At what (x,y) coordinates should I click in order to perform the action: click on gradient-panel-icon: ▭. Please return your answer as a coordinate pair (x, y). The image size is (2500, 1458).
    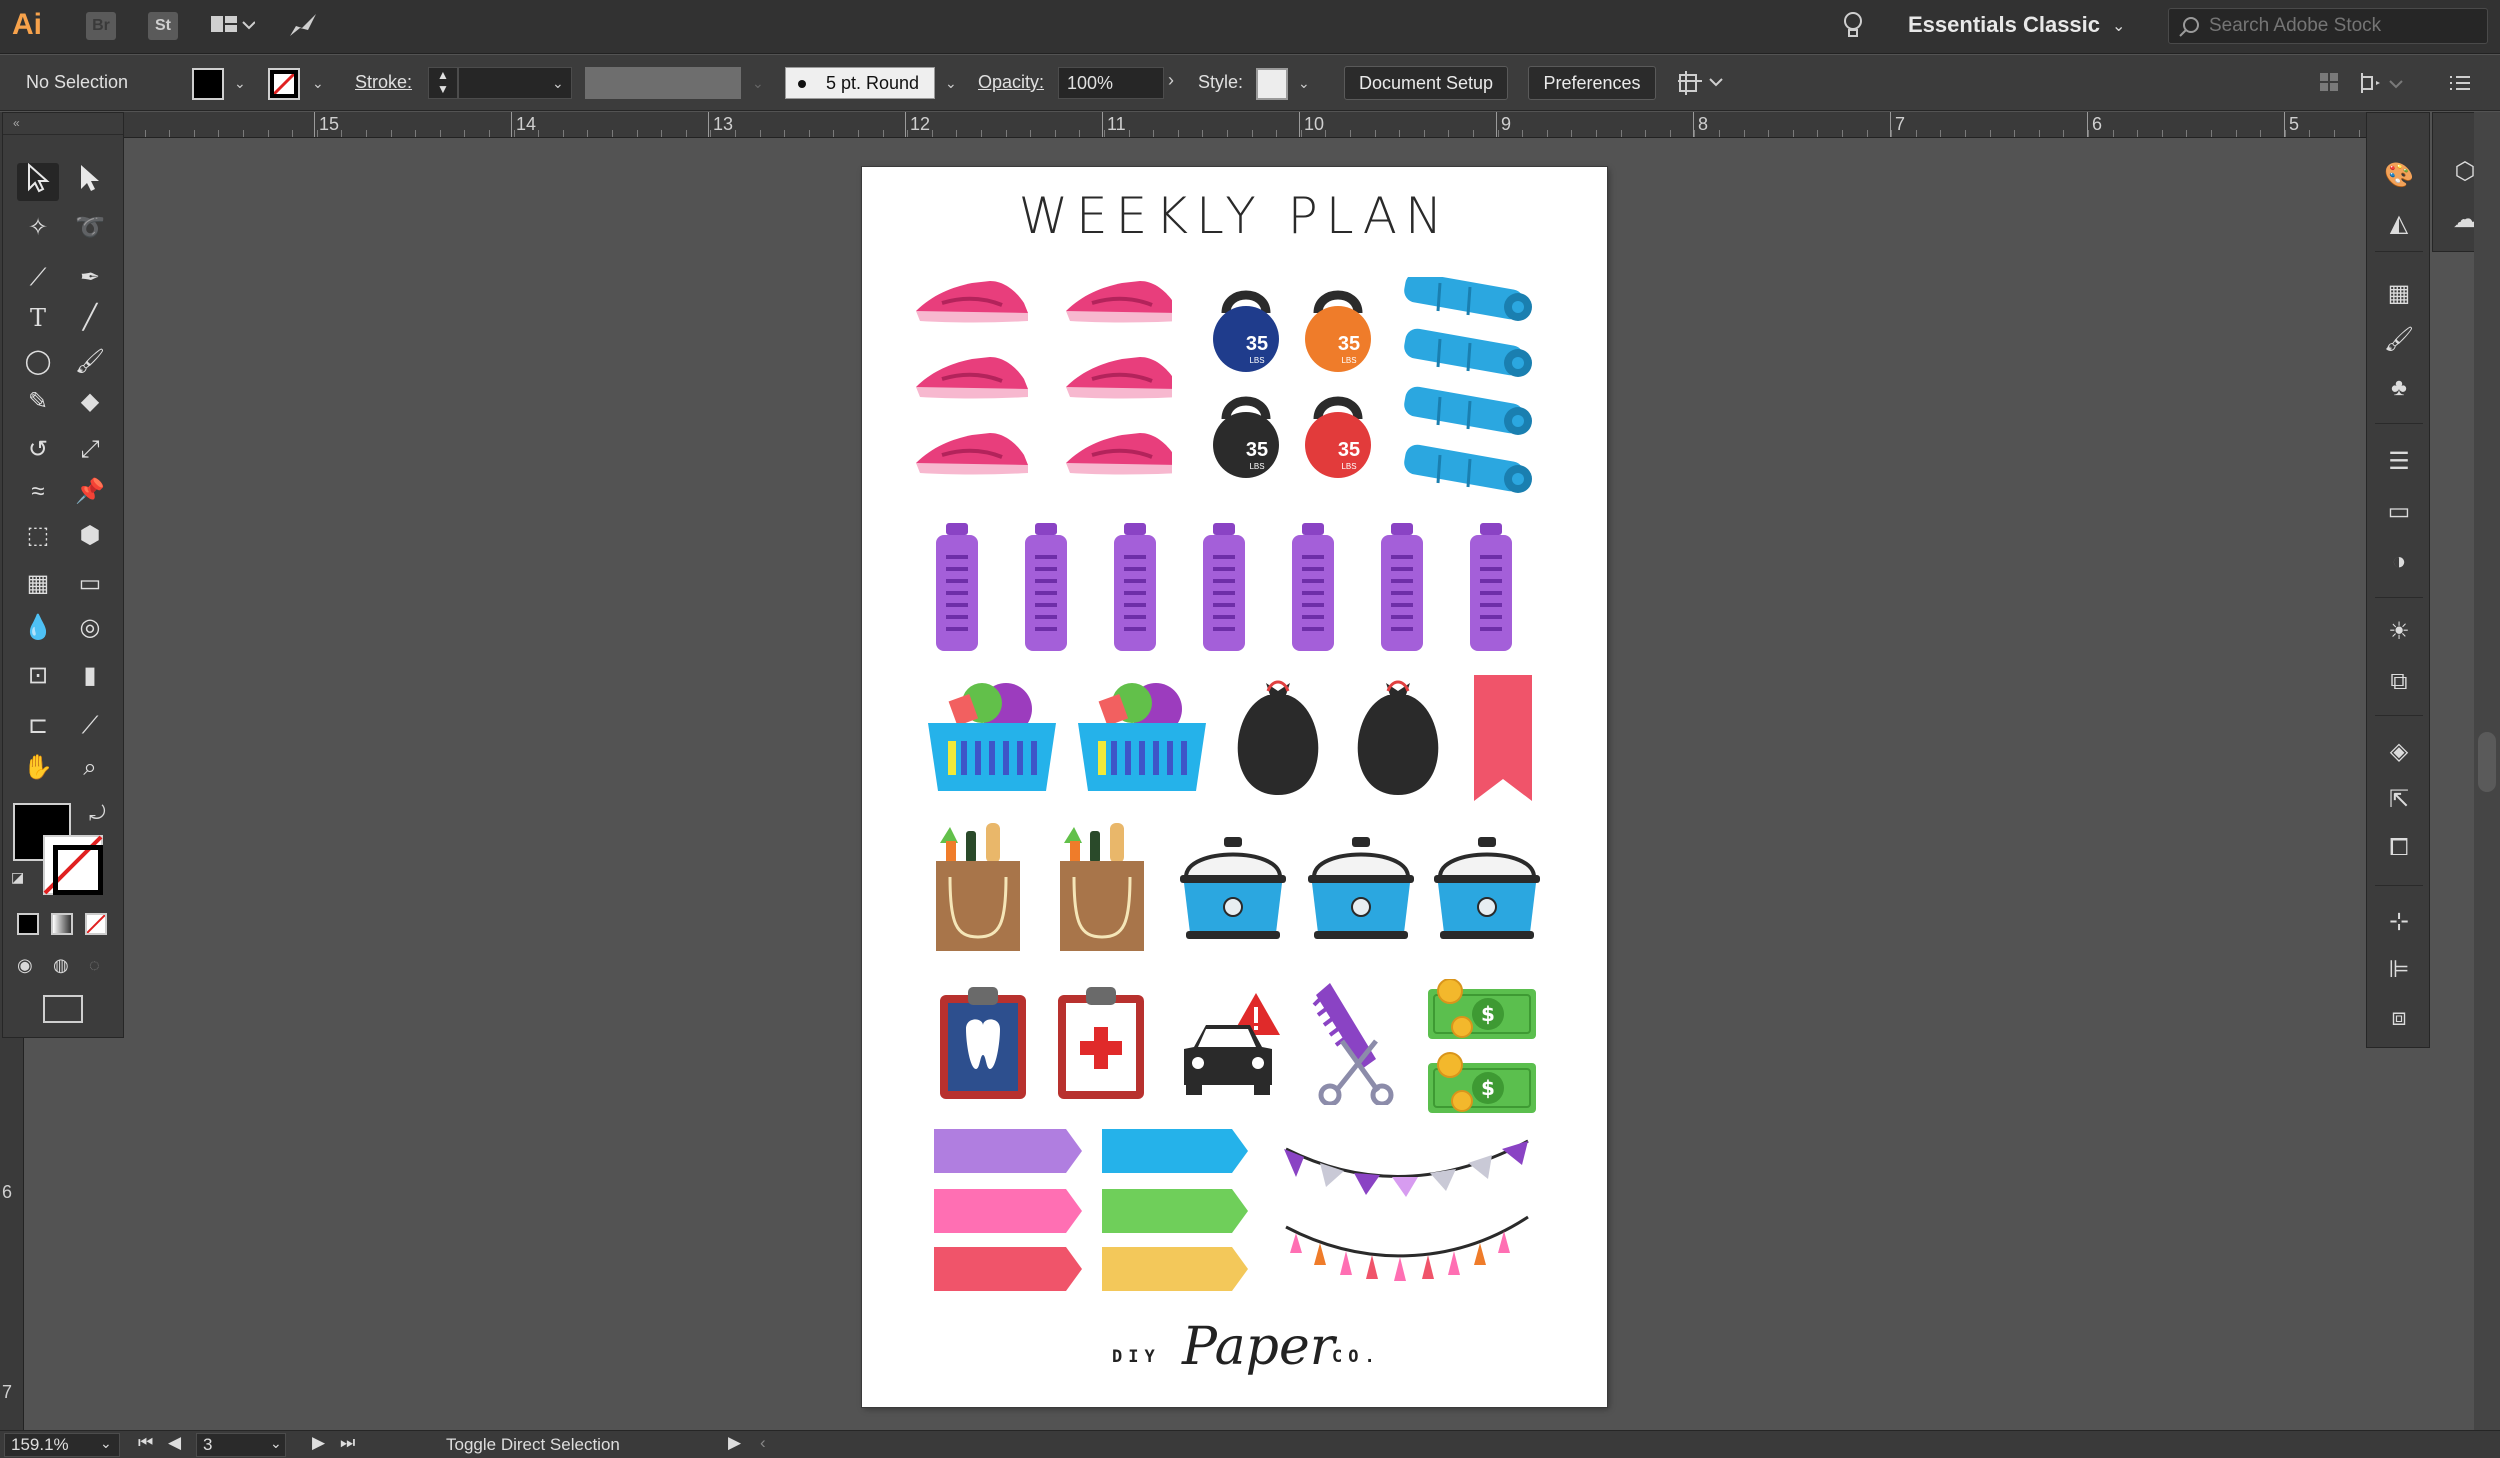
    Looking at the image, I should click on (2399, 512).